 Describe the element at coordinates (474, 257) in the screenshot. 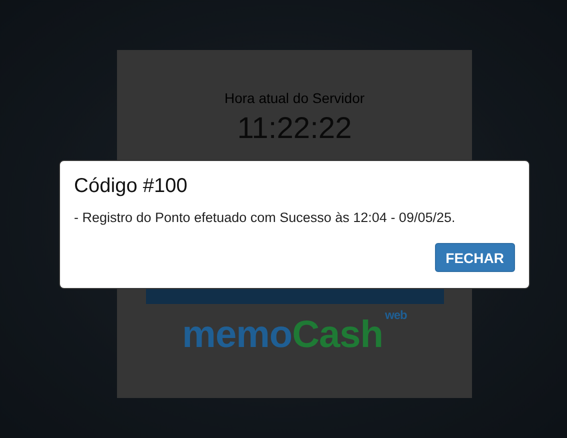

I see `close-button: FECHAR` at that location.